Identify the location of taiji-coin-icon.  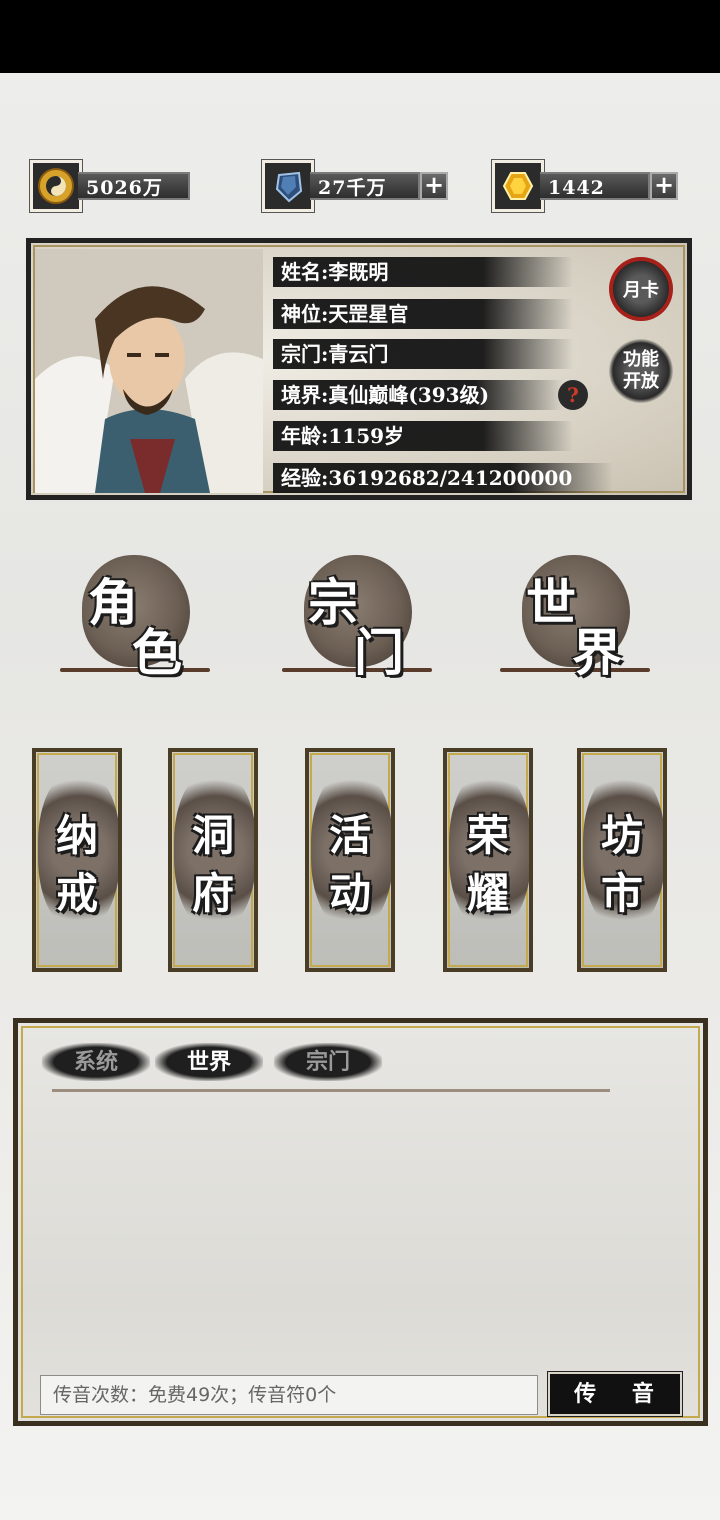
(56, 186).